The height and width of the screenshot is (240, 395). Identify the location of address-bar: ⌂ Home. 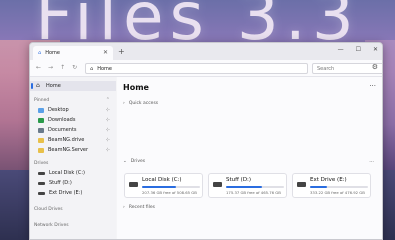
(196, 68).